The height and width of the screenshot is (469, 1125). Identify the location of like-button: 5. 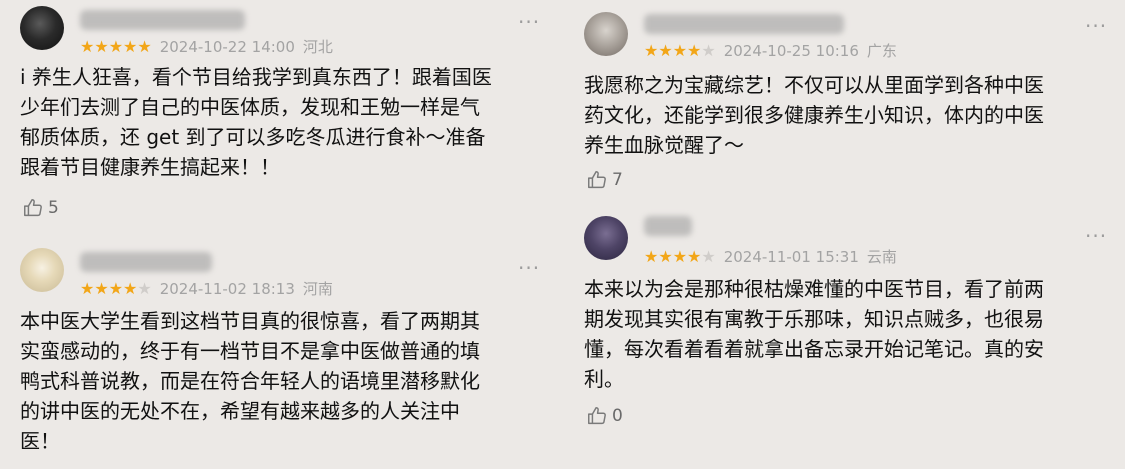
(40, 208).